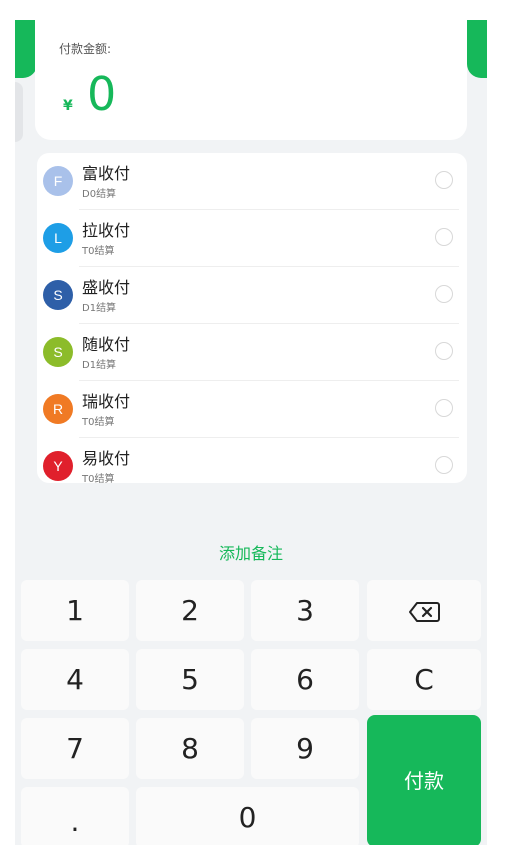  I want to click on amount-label: 付款金额:, so click(85, 49).